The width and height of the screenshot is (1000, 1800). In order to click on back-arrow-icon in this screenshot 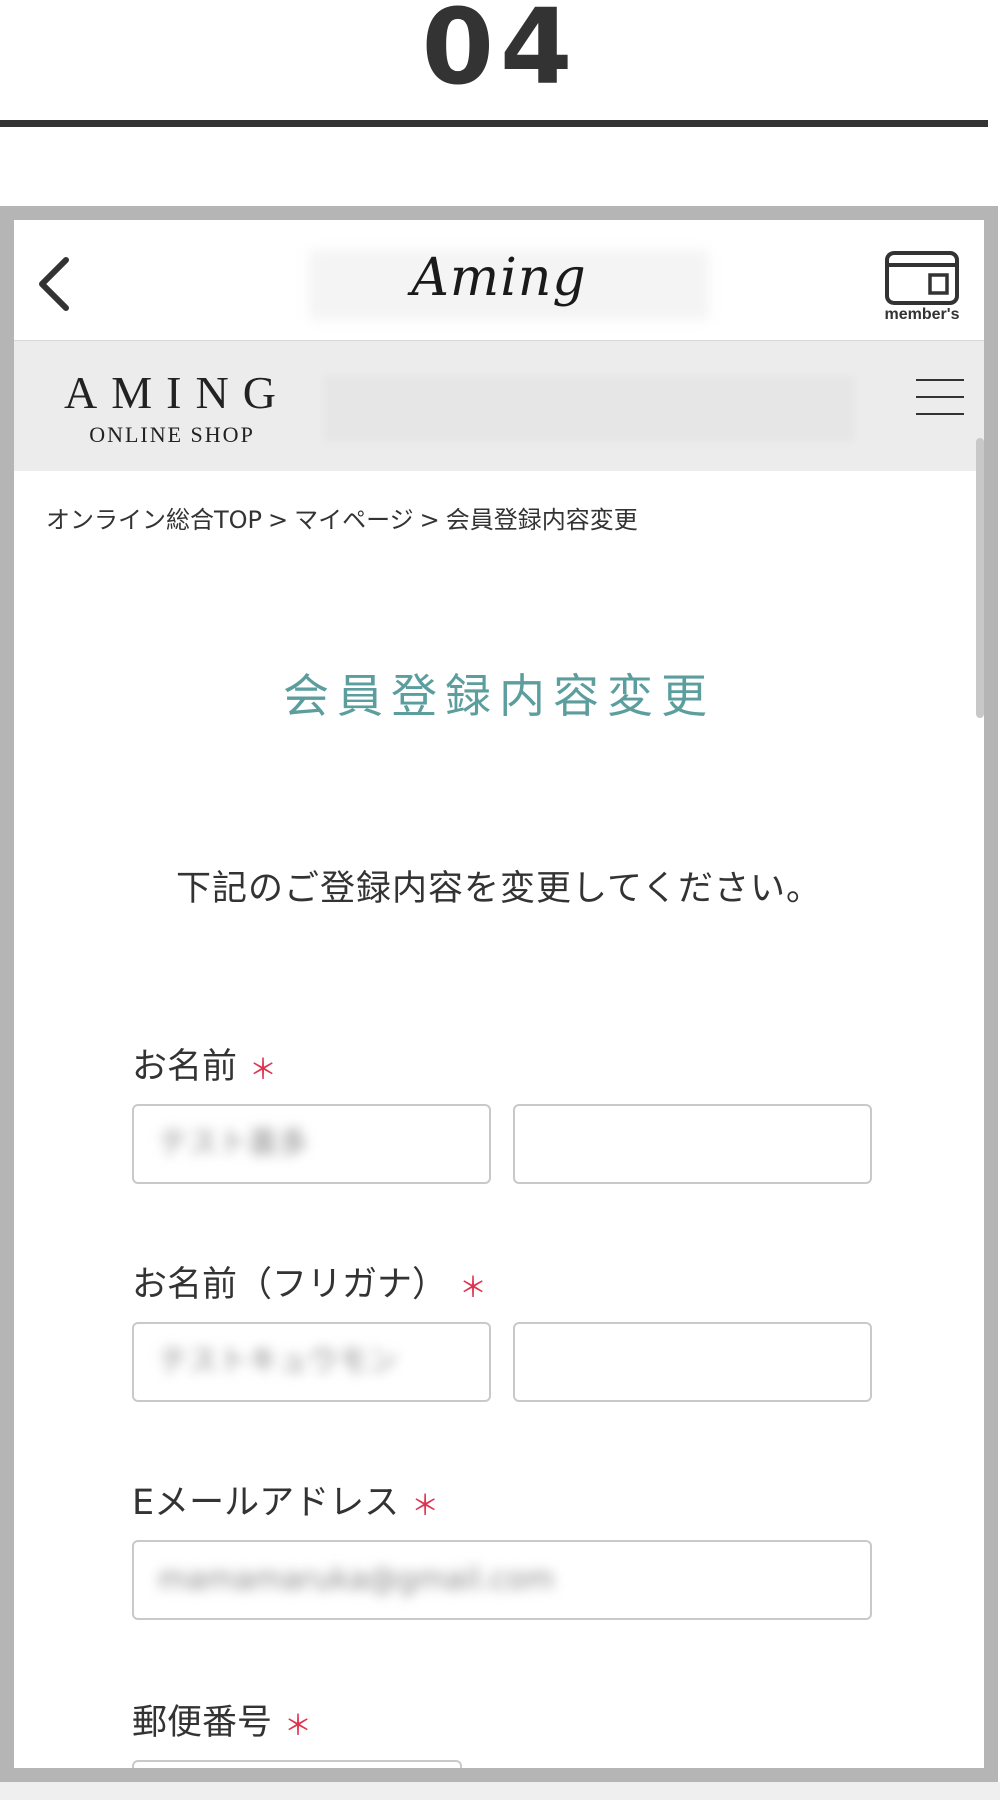, I will do `click(54, 284)`.